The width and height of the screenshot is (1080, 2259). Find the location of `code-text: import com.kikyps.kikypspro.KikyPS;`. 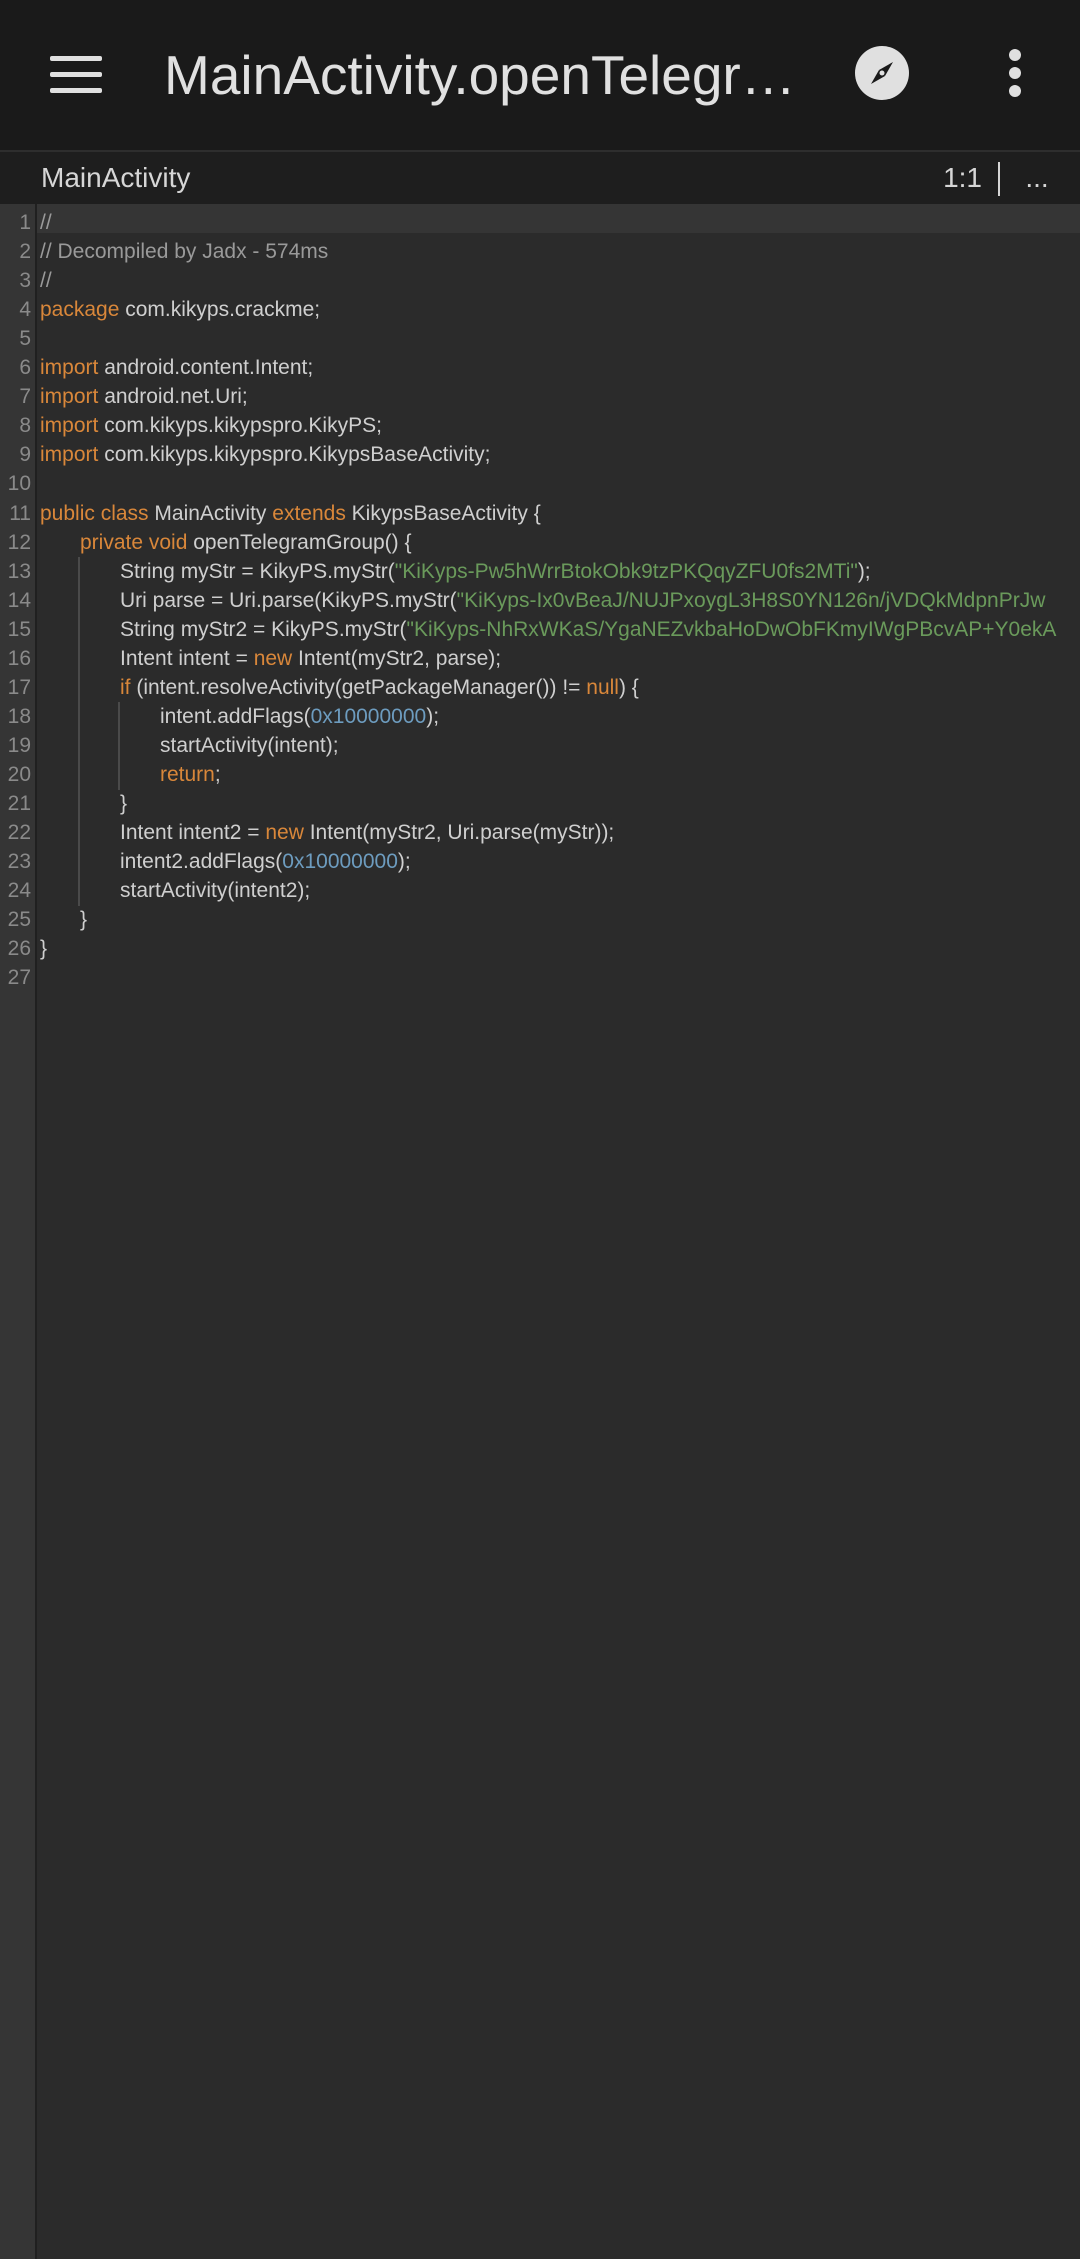

code-text: import com.kikyps.kikypspro.KikyPS; is located at coordinates (211, 425).